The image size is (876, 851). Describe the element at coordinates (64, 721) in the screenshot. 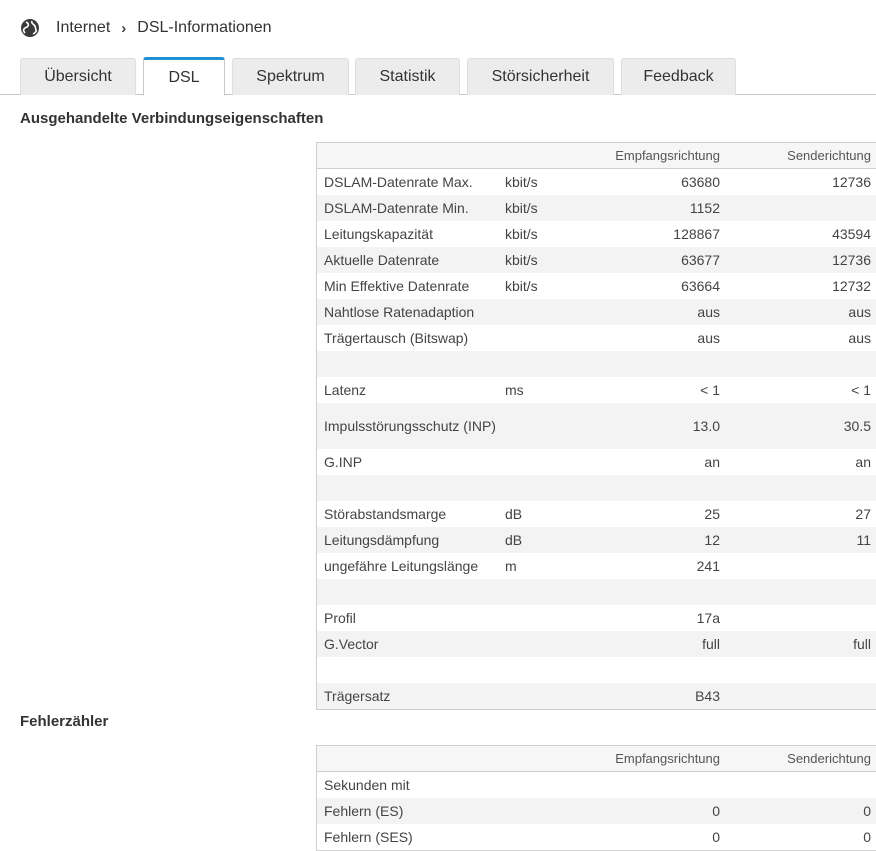

I see `section-title-errors: Fehlerzähler` at that location.